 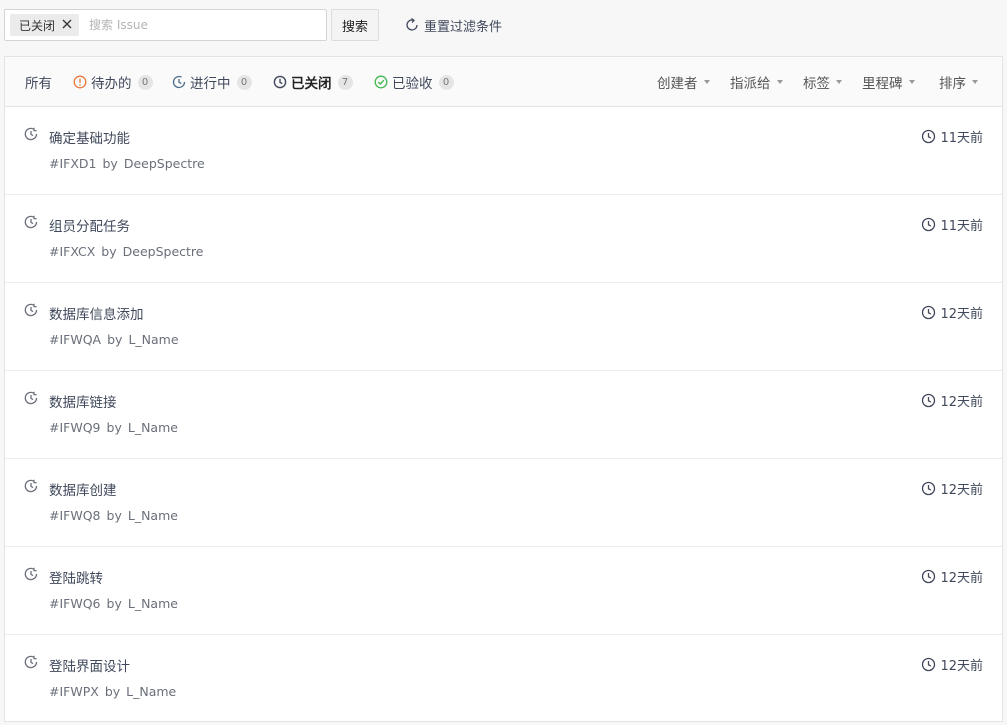 What do you see at coordinates (75, 427) in the screenshot?
I see `issue-id: #IFWQ9` at bounding box center [75, 427].